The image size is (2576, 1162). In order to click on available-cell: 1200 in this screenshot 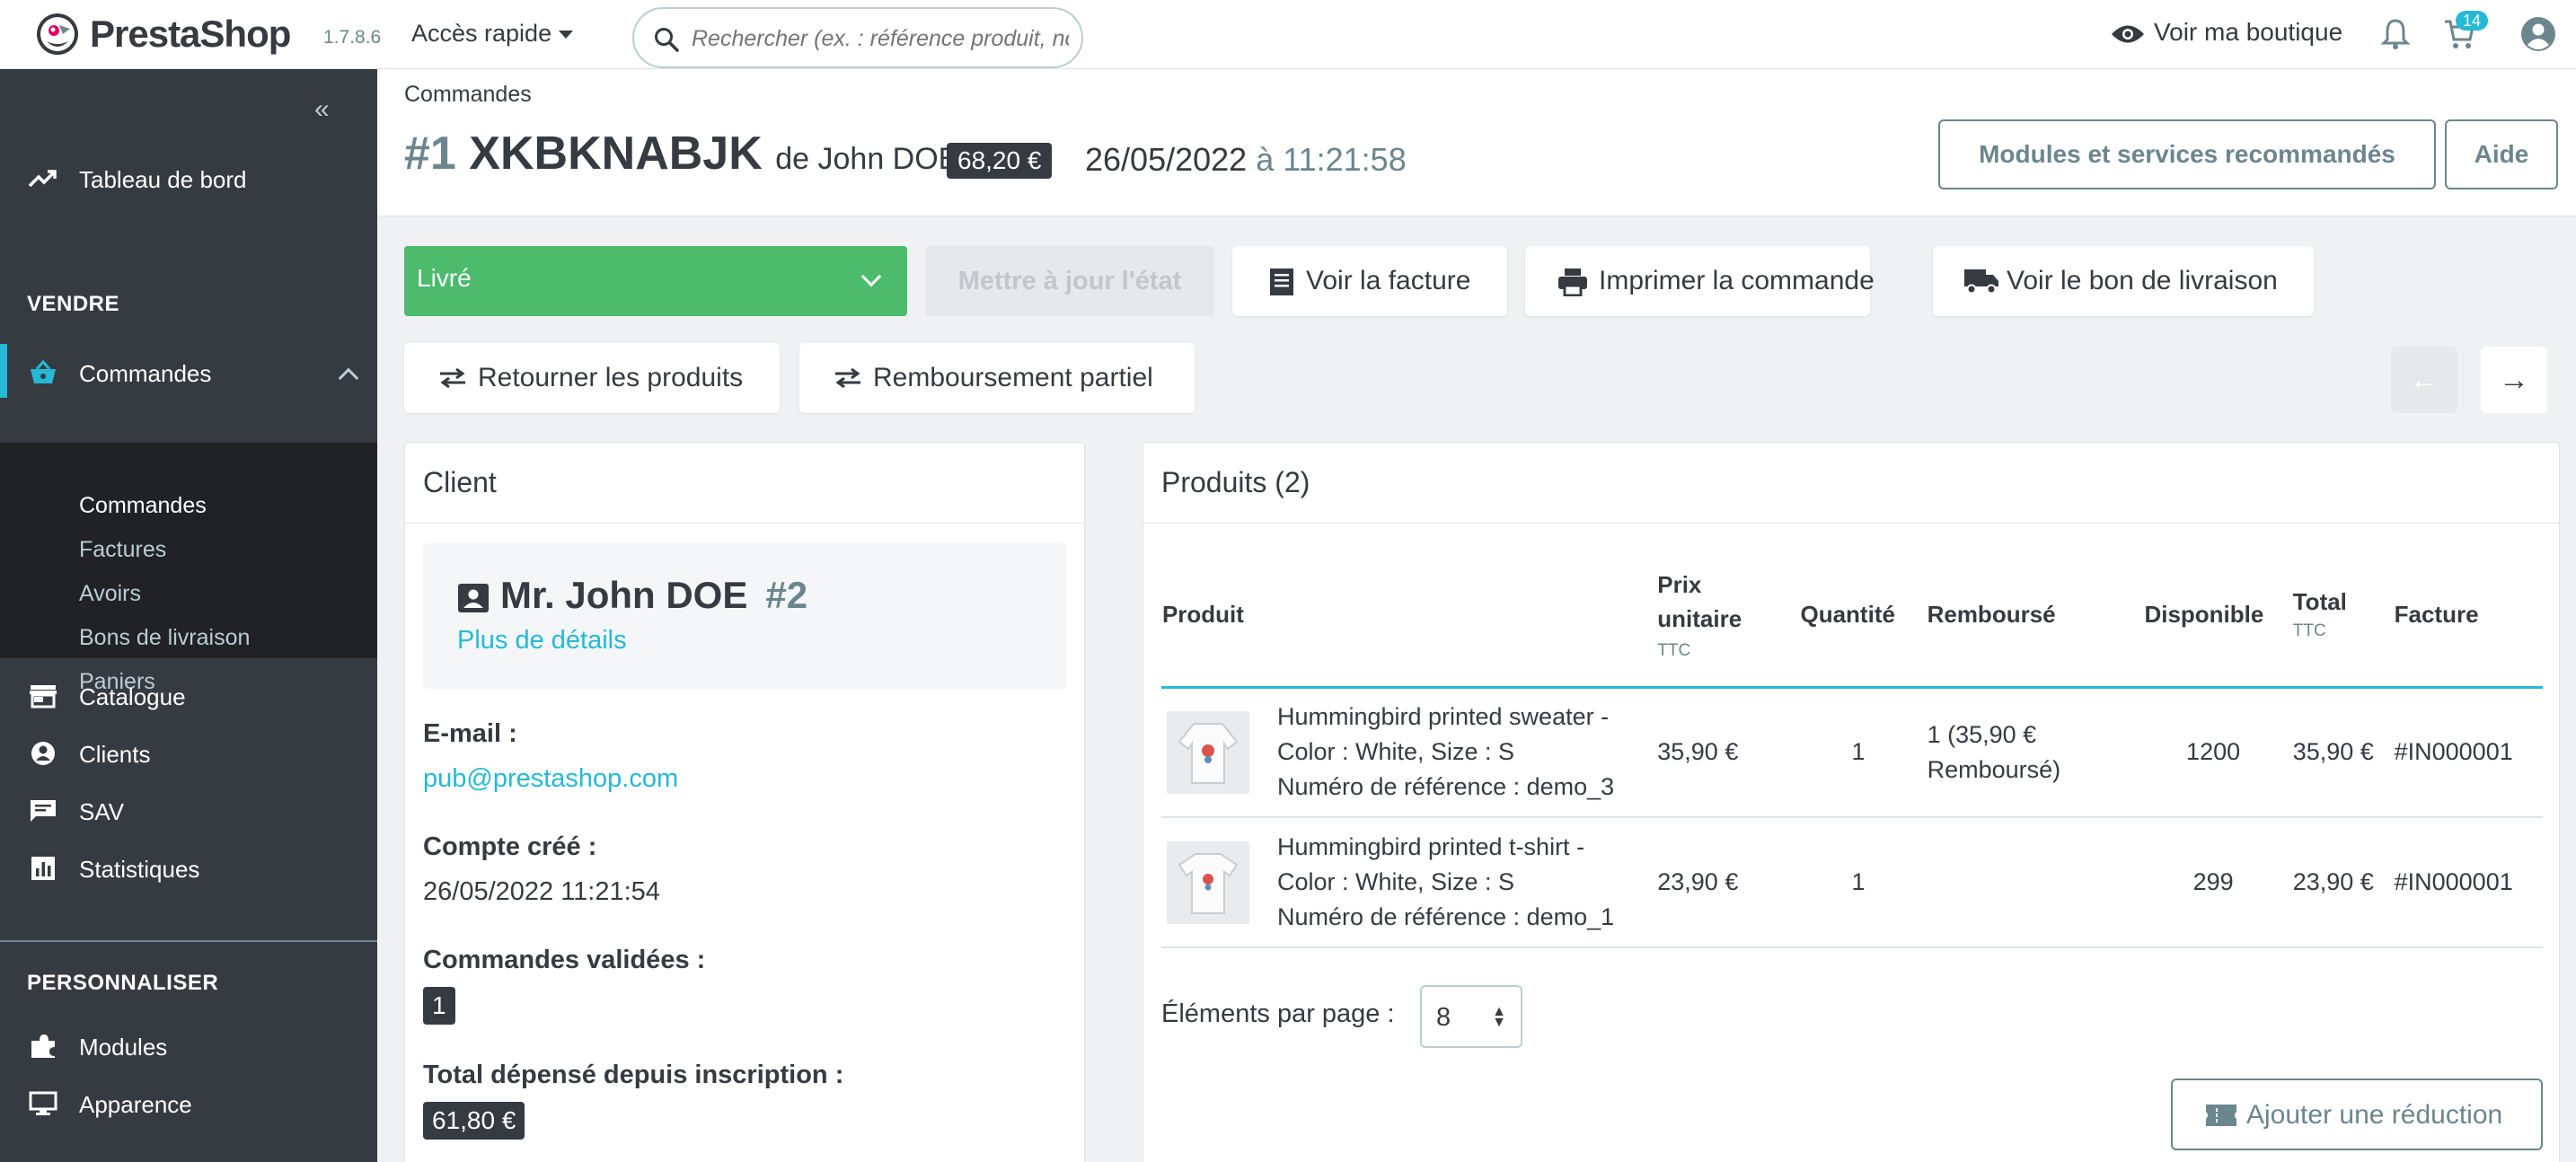, I will do `click(2213, 752)`.